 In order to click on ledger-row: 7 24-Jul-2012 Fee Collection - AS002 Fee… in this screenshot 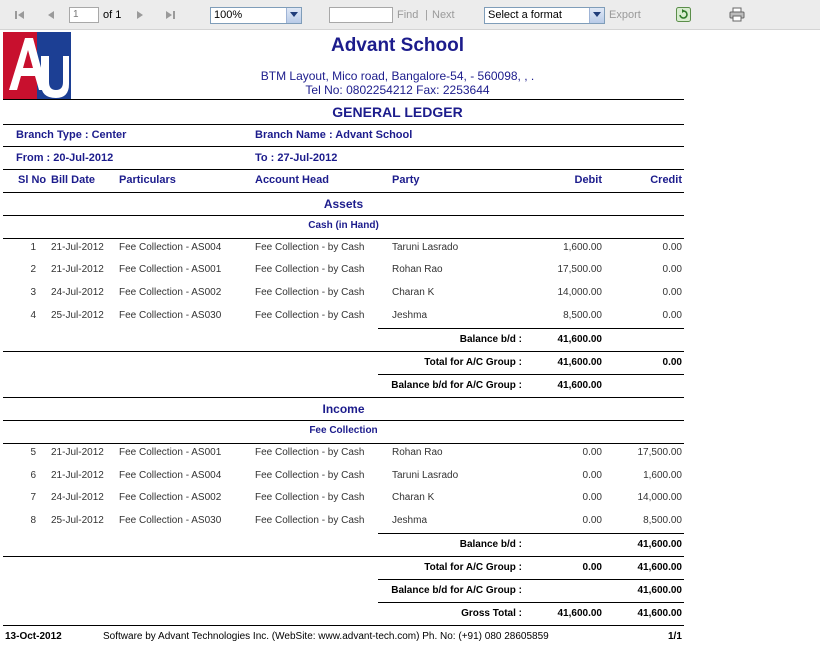, I will do `click(345, 499)`.